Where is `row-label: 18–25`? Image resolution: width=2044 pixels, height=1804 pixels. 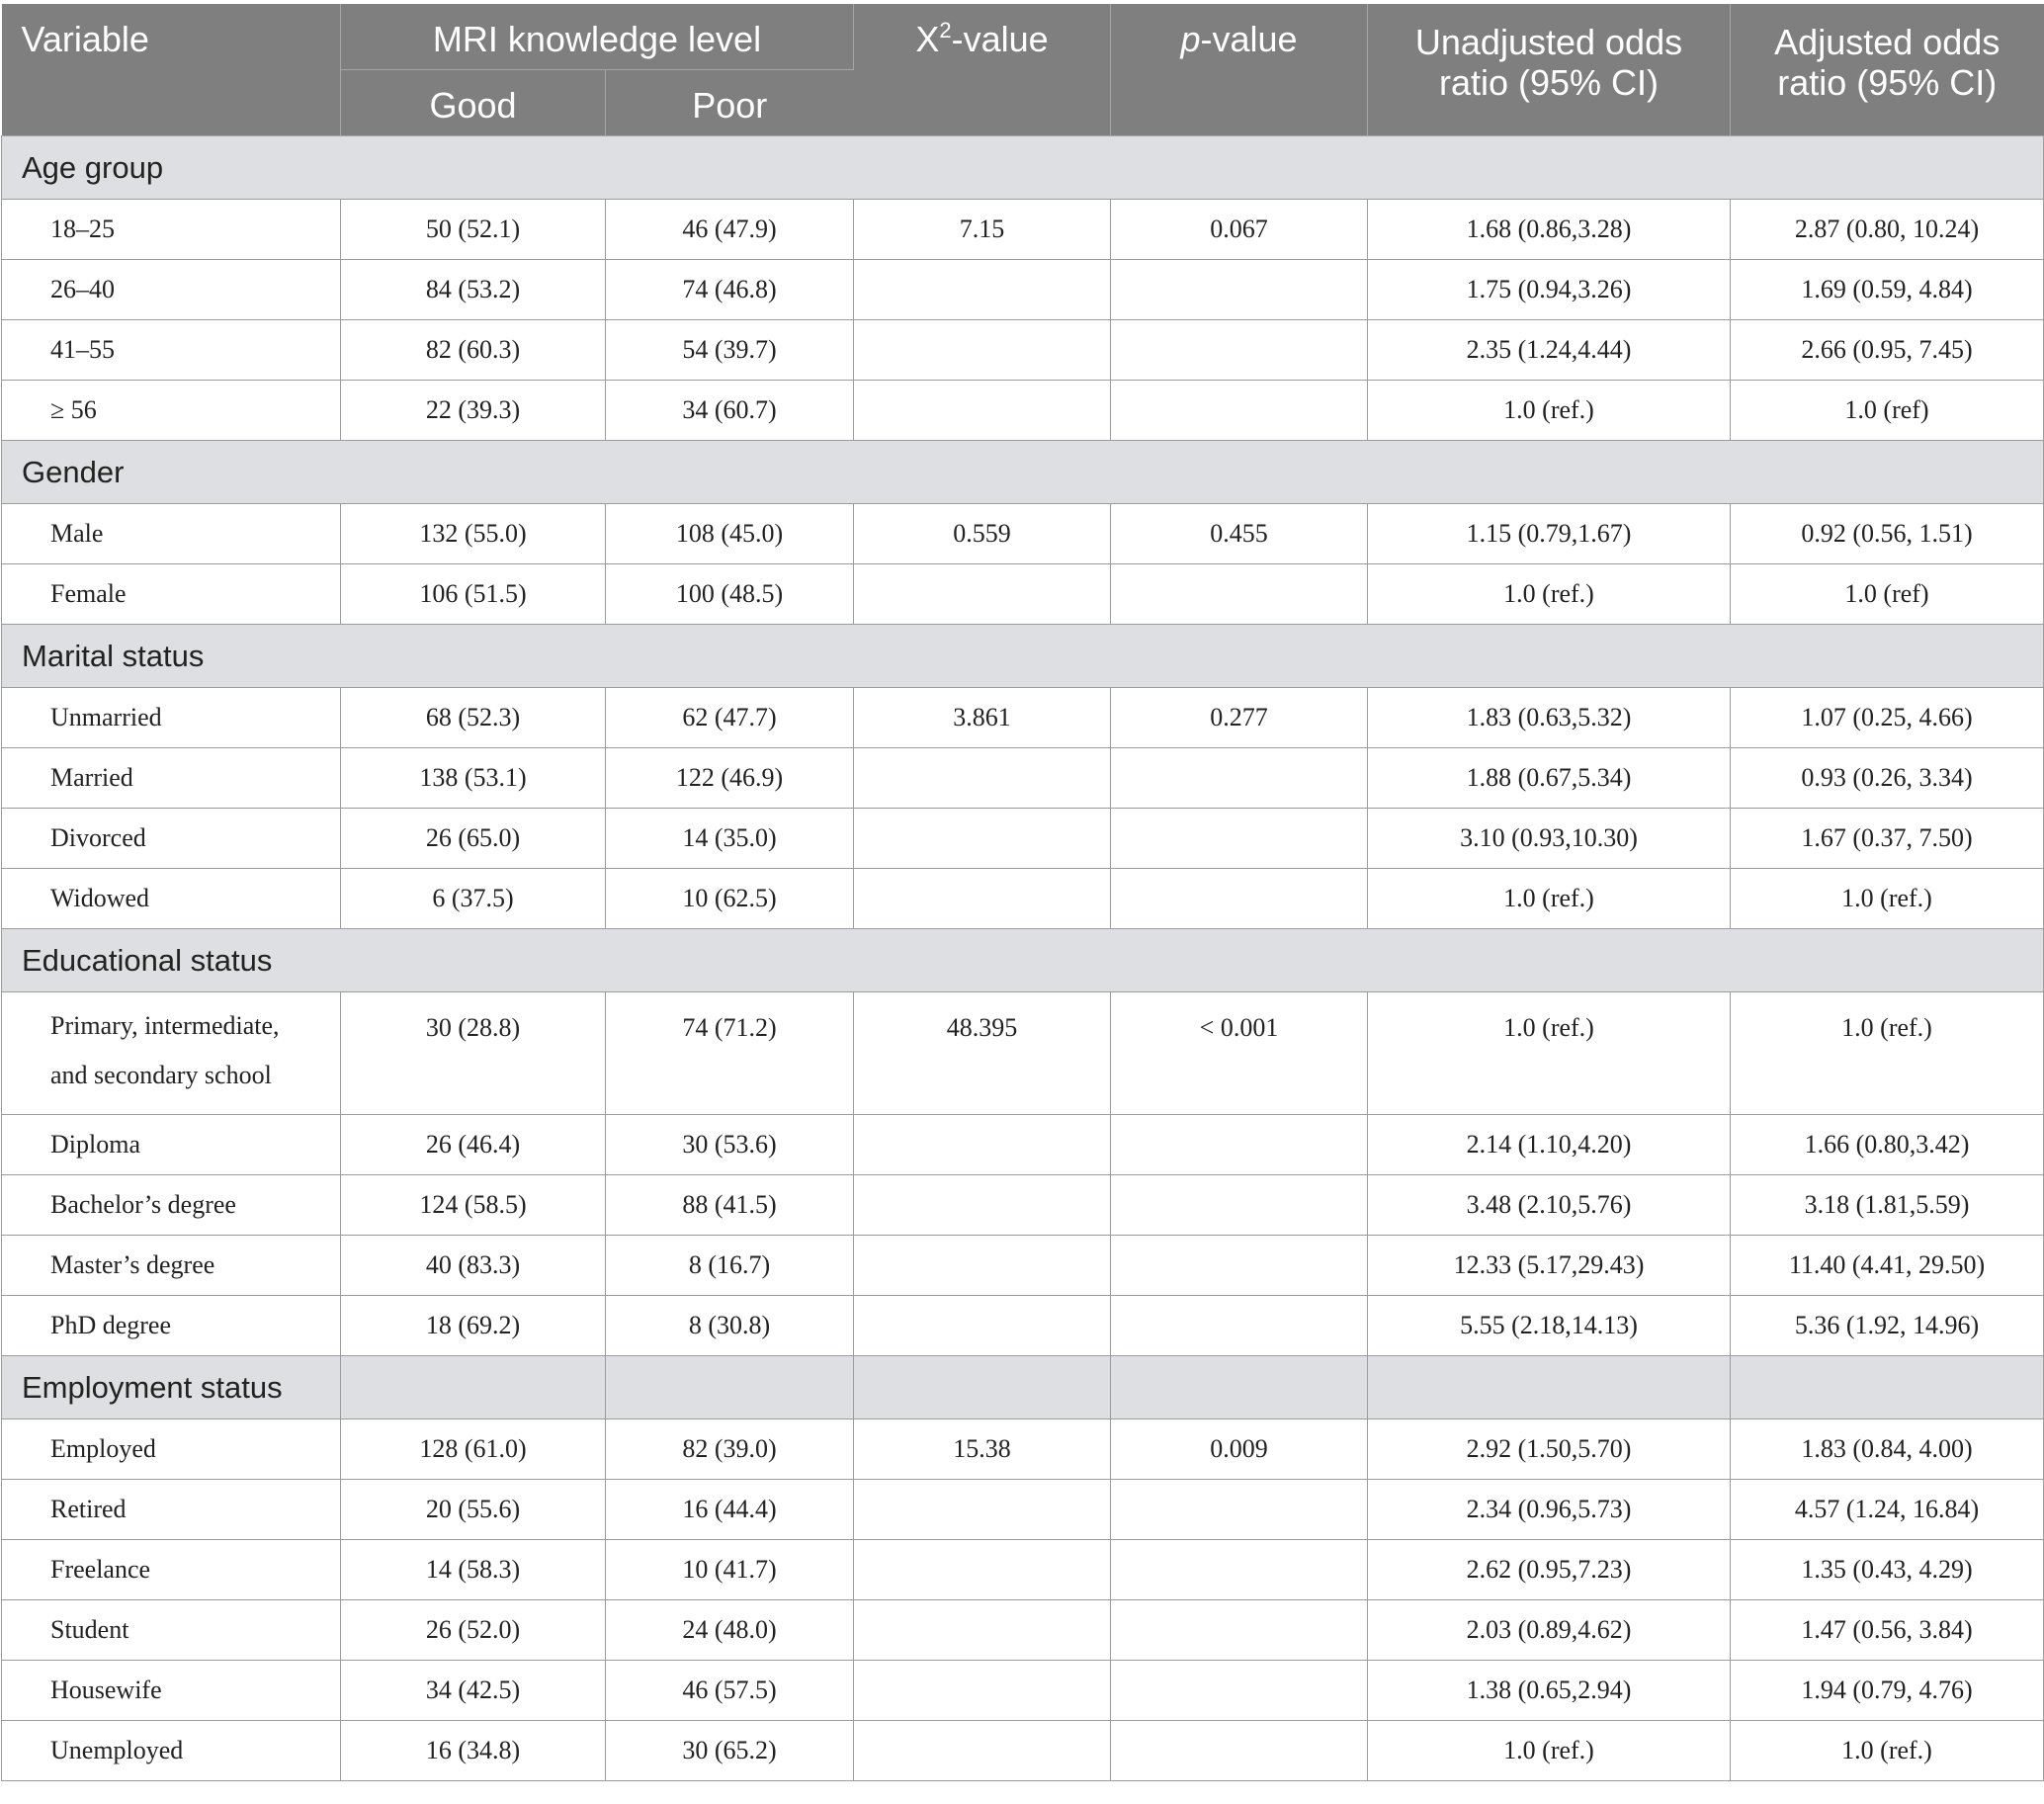
row-label: 18–25 is located at coordinates (171, 229).